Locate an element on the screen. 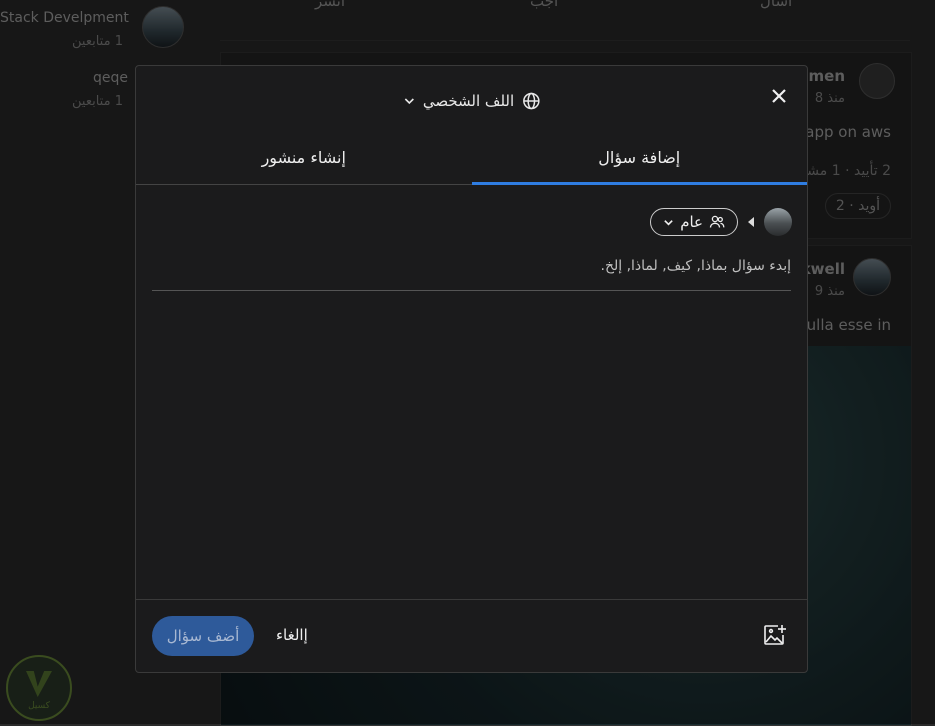  modal-footer: إالغاء أضف سؤال is located at coordinates (471, 635).